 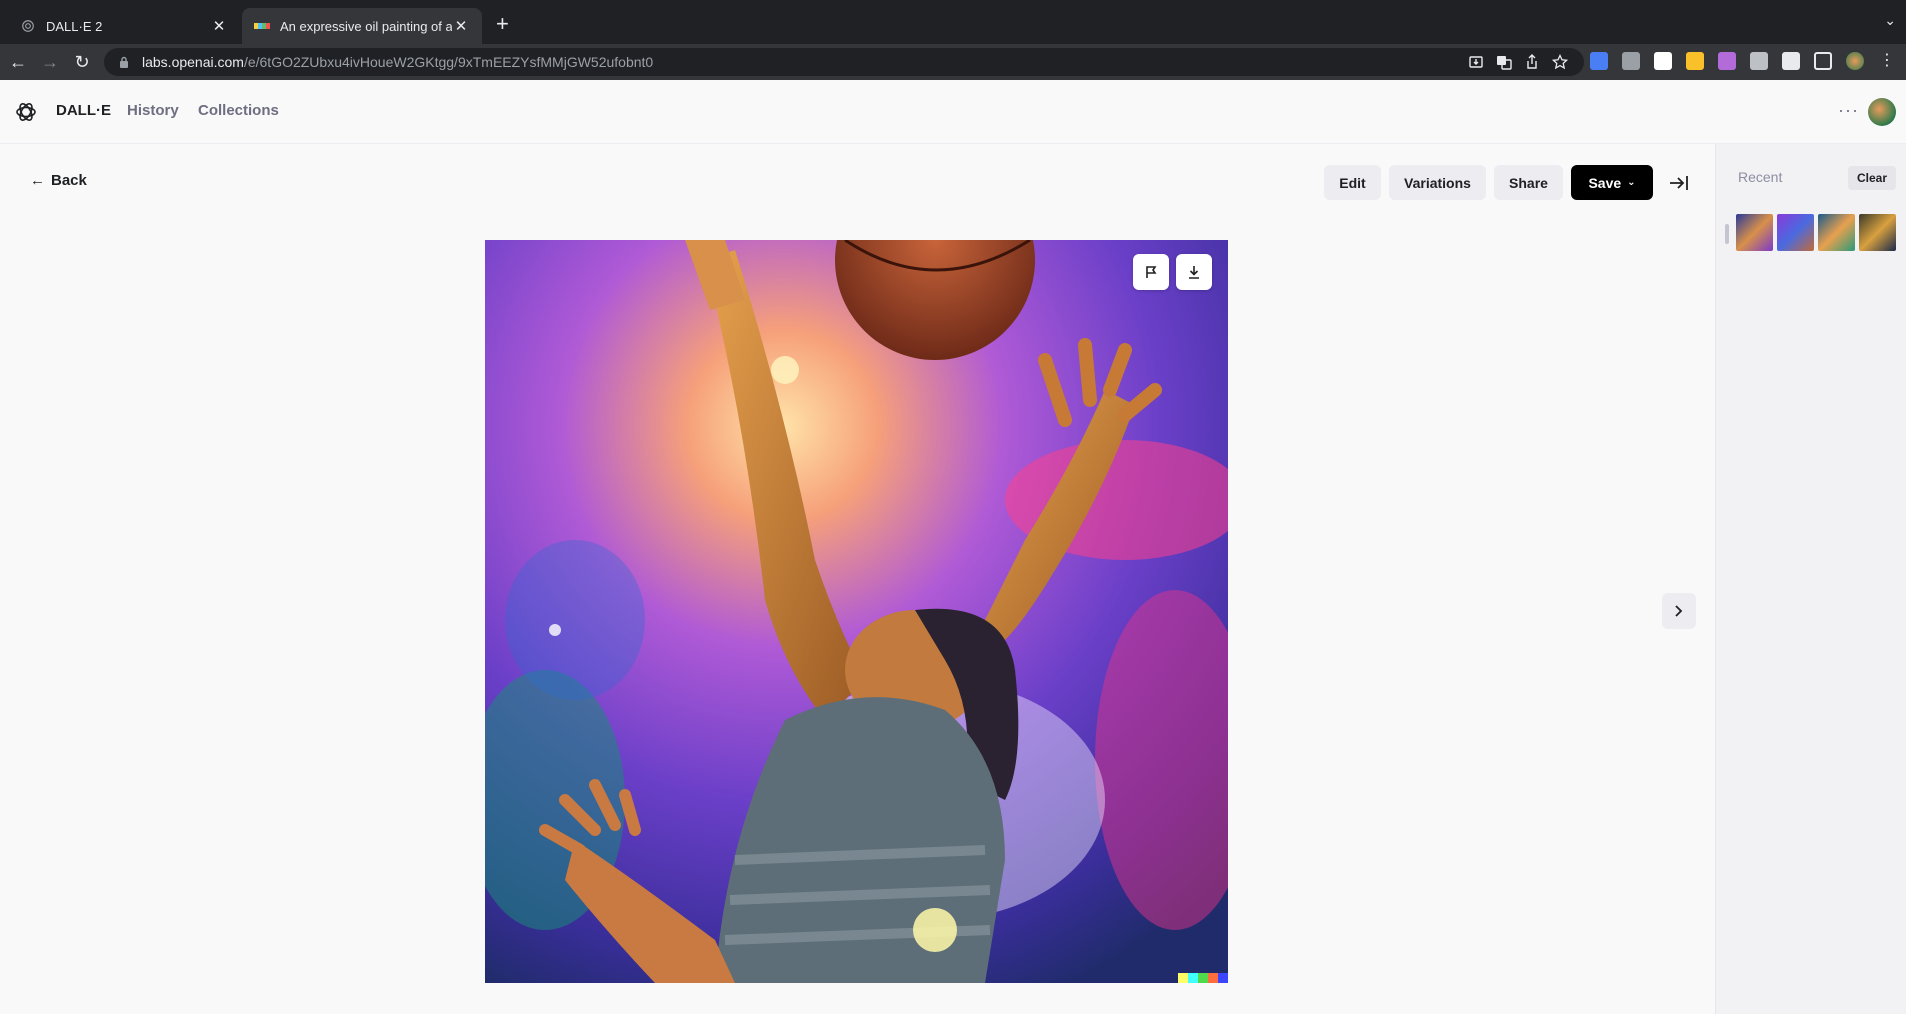 What do you see at coordinates (74, 26) in the screenshot?
I see `tab-title: DALL·E 2` at bounding box center [74, 26].